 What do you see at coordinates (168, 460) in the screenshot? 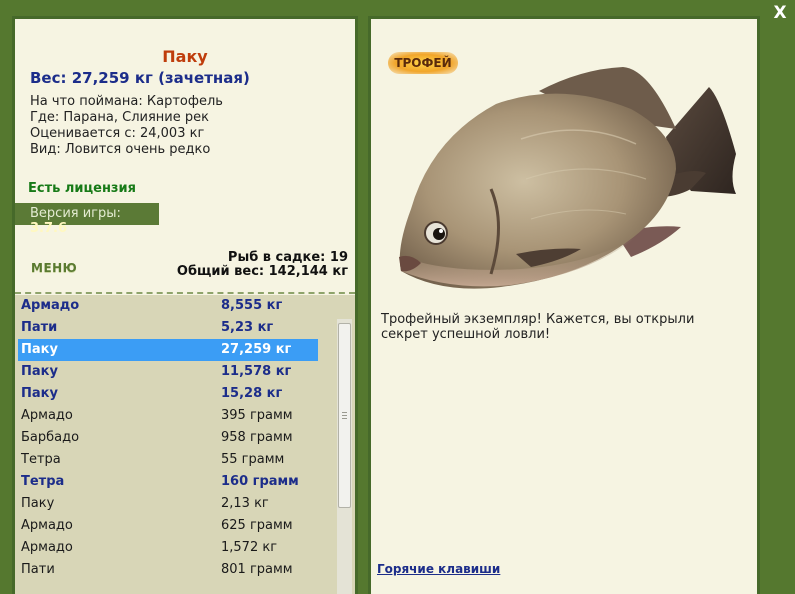
I see `catch-list-row: Тетра 55 грамм` at bounding box center [168, 460].